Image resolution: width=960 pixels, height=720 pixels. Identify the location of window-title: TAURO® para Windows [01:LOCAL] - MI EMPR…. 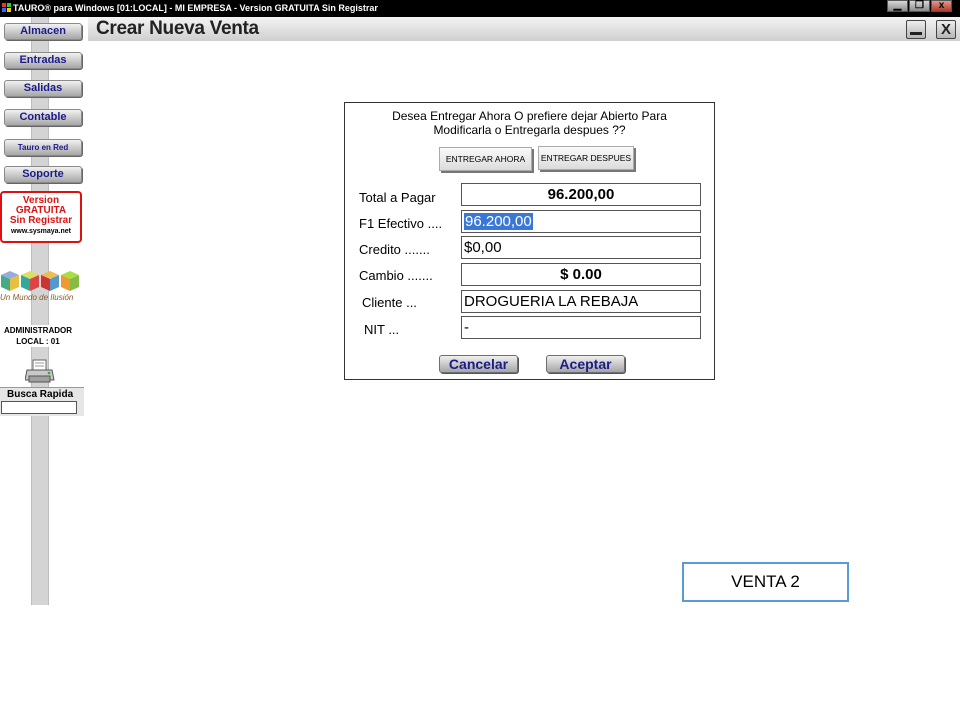
(195, 8).